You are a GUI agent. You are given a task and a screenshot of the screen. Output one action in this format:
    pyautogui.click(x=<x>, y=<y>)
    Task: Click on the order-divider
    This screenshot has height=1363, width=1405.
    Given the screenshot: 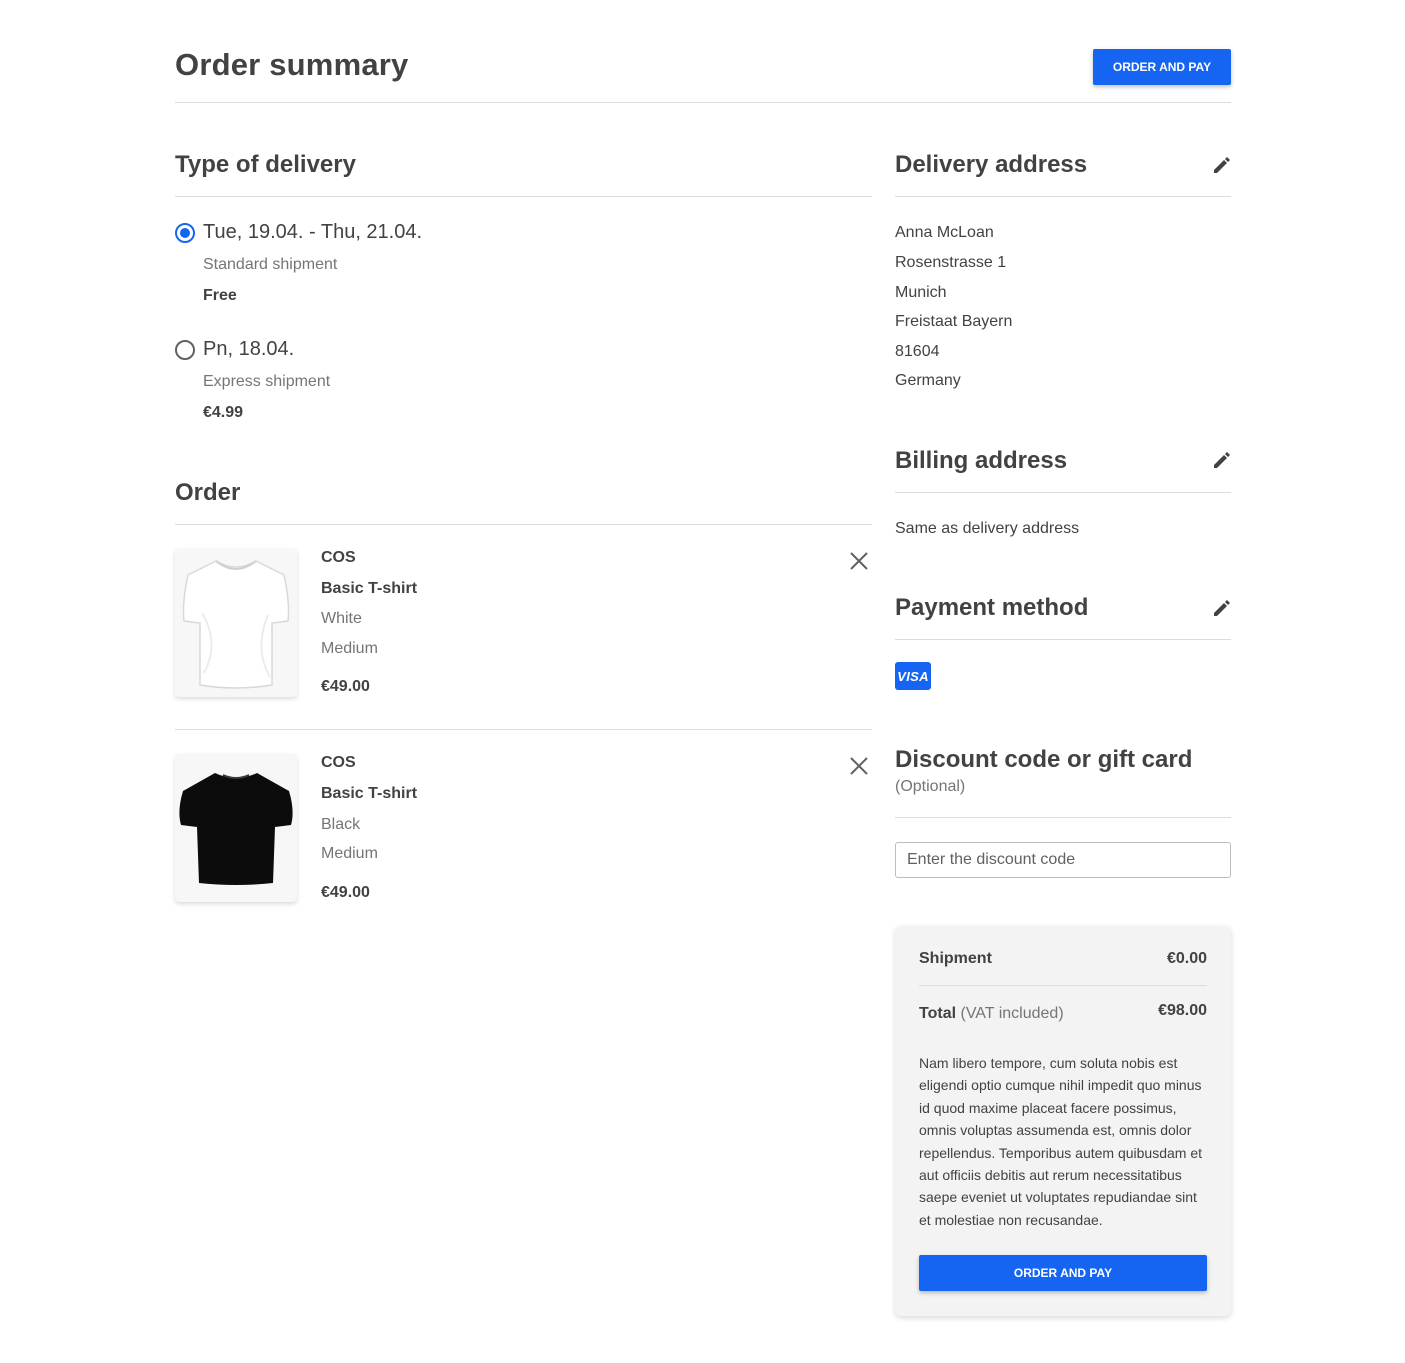 What is the action you would take?
    pyautogui.click(x=523, y=524)
    